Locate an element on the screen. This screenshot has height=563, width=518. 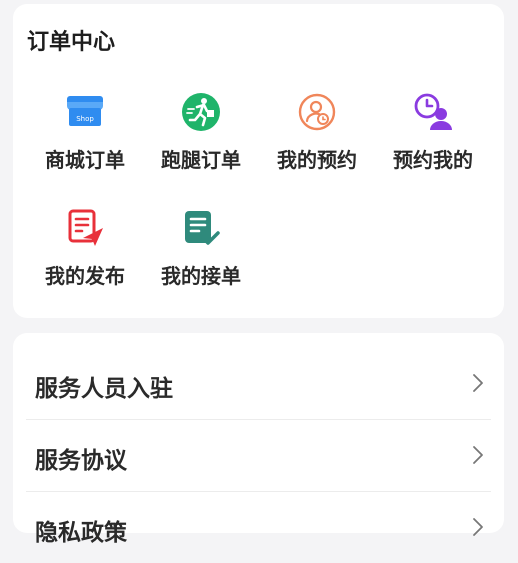
menu-item-service-agreement: 服务协议 is located at coordinates (258, 455).